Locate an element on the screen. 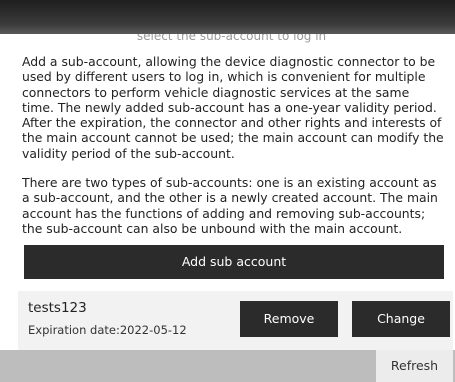  sub-account-expiration: Expiration date:2022-05-12 is located at coordinates (107, 330).